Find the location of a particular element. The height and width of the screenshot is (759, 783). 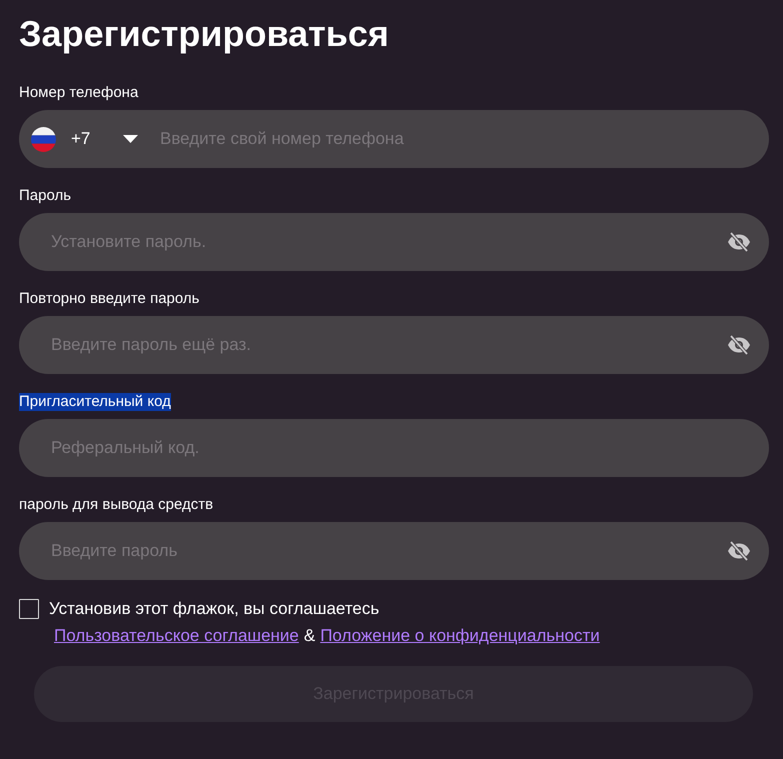

flag-icon is located at coordinates (43, 139).